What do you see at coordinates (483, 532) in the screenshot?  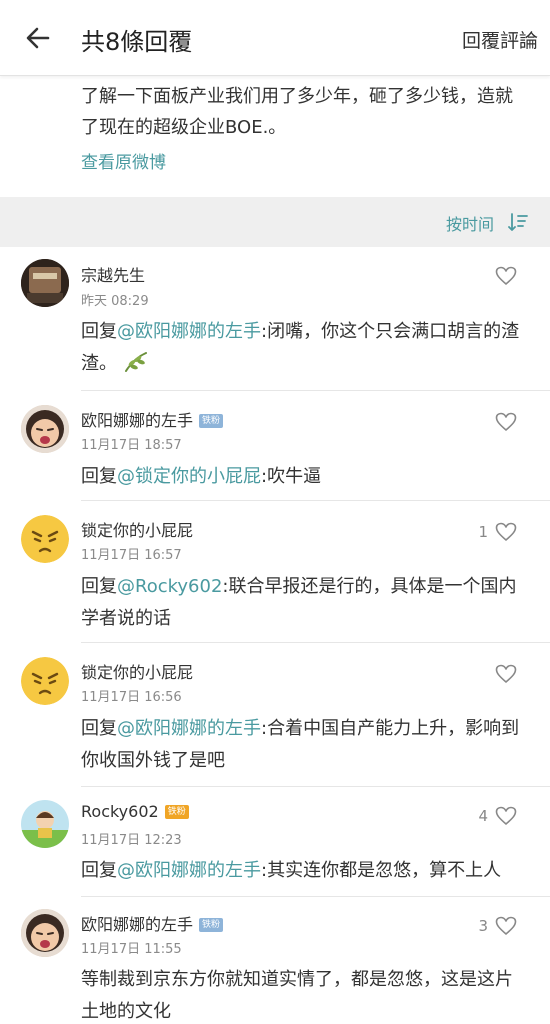 I see `like-count: 1` at bounding box center [483, 532].